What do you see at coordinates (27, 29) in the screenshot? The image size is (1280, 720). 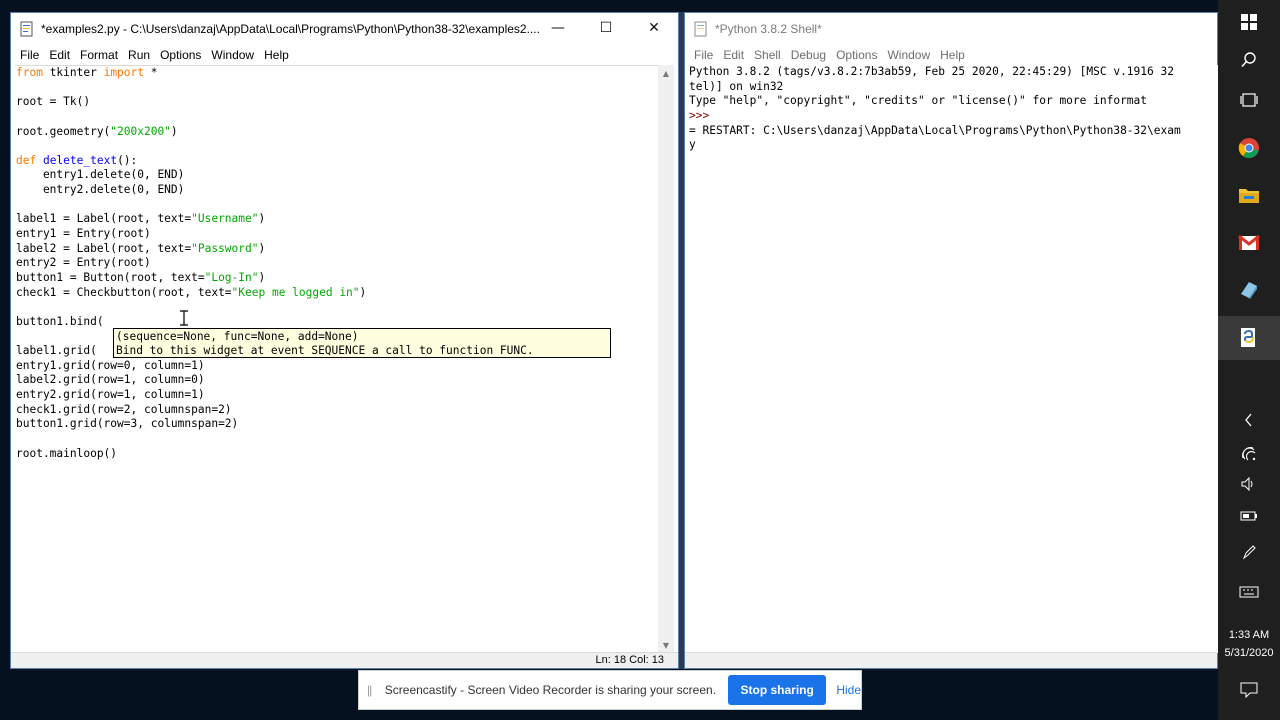 I see `python-file-icon` at bounding box center [27, 29].